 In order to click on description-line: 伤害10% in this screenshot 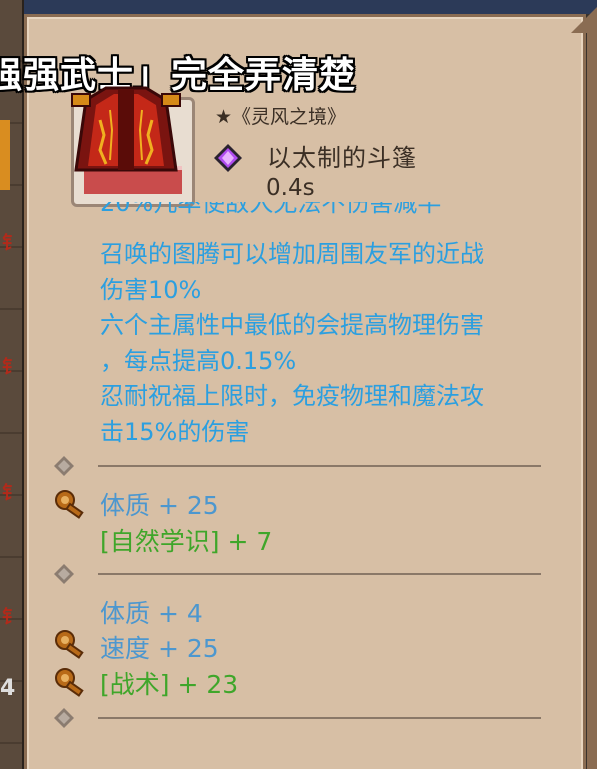, I will do `click(151, 289)`.